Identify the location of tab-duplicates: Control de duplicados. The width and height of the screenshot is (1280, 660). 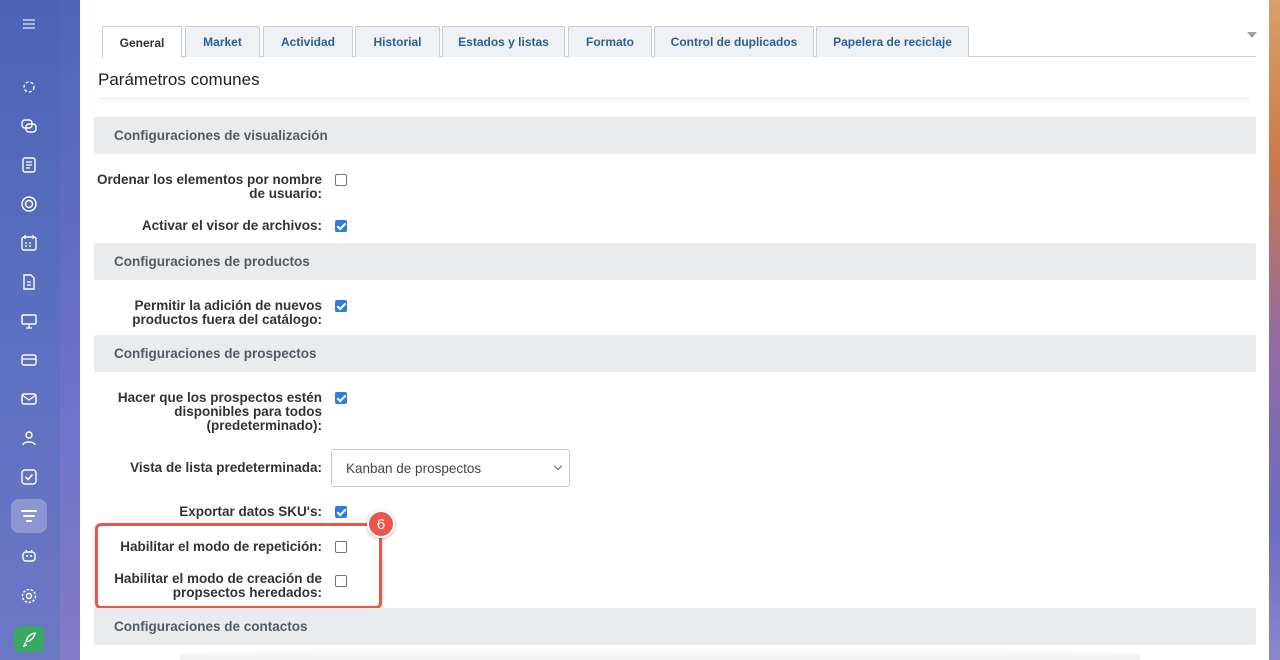
(734, 41).